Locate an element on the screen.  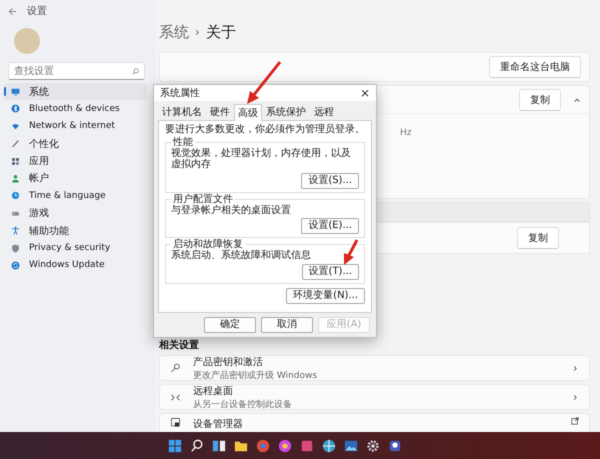
group-title: 性能 is located at coordinates (183, 142).